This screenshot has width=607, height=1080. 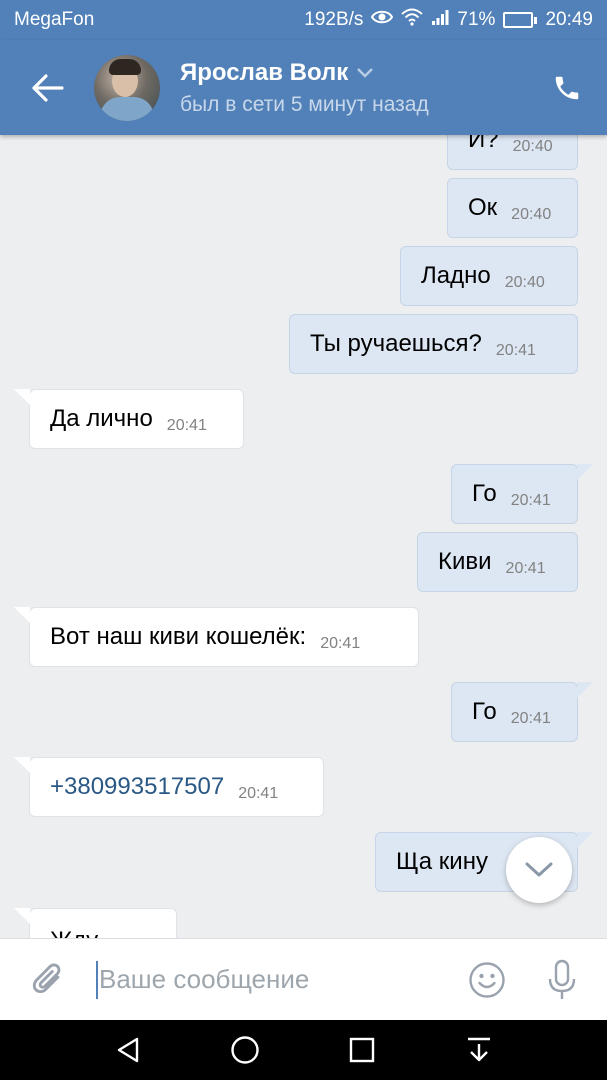 What do you see at coordinates (353, 88) in the screenshot?
I see `contact-info: Ярослав Волк был в сети 5 минут назад` at bounding box center [353, 88].